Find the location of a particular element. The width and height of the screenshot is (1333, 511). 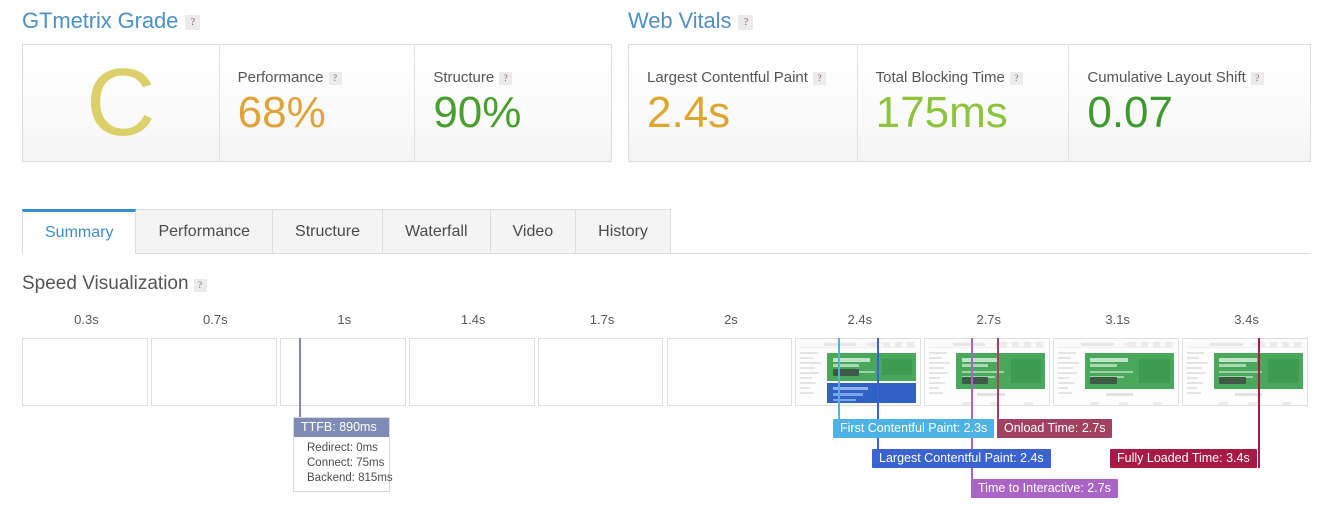

event-label-onload-time: Onload Time: 2.7s is located at coordinates (1055, 428).